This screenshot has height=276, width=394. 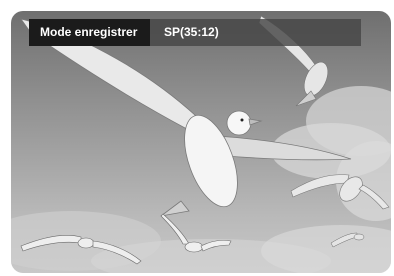 What do you see at coordinates (255, 32) in the screenshot?
I see `record-mode-value: SP(35:12)` at bounding box center [255, 32].